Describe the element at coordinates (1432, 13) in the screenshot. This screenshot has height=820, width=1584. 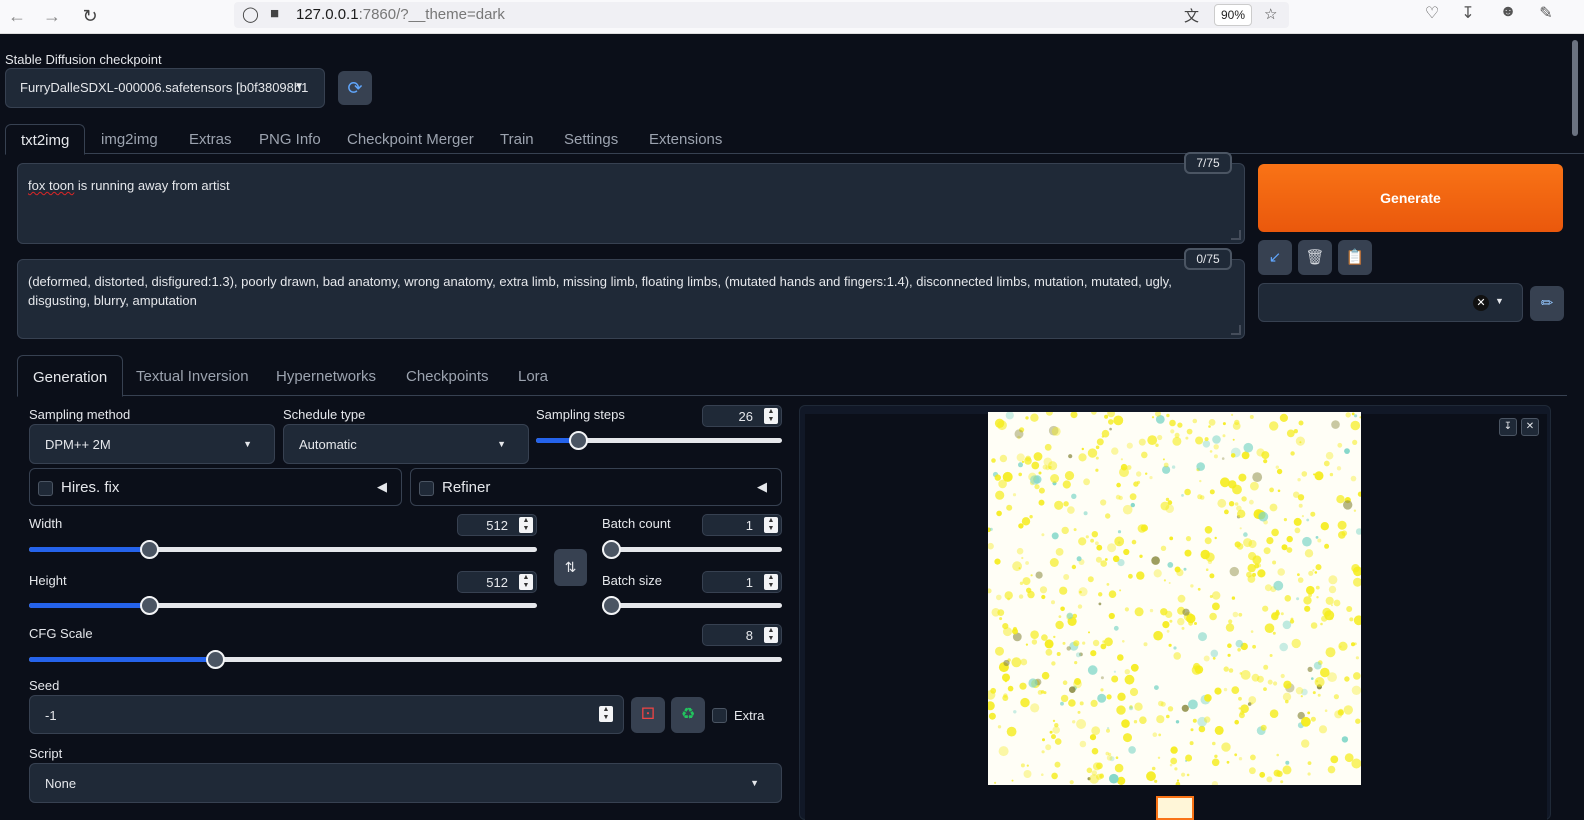
I see `pocket-icon: ♡` at that location.